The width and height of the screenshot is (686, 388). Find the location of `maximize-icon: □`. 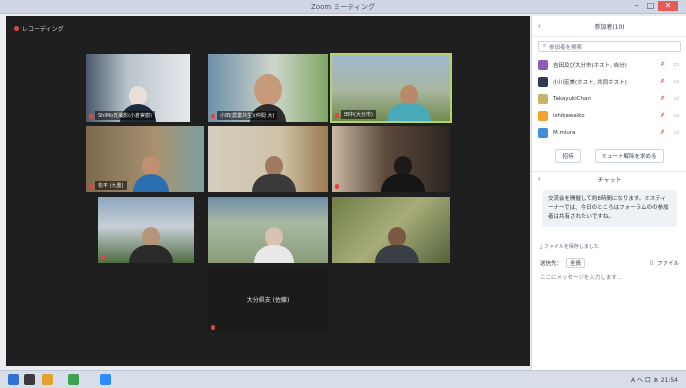

maximize-icon: □ is located at coordinates (650, 6).